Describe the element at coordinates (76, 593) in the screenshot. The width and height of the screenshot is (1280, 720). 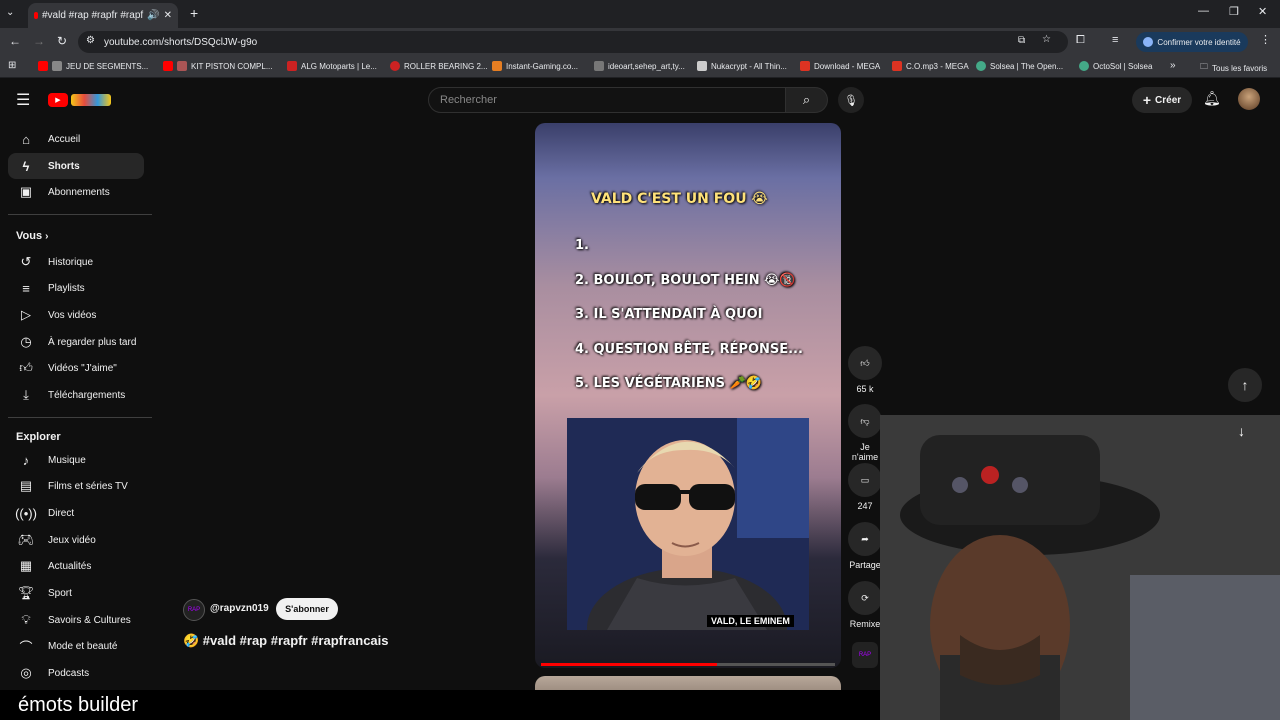
I see `sidebar-item-sport: 🏆︎ Sport` at that location.